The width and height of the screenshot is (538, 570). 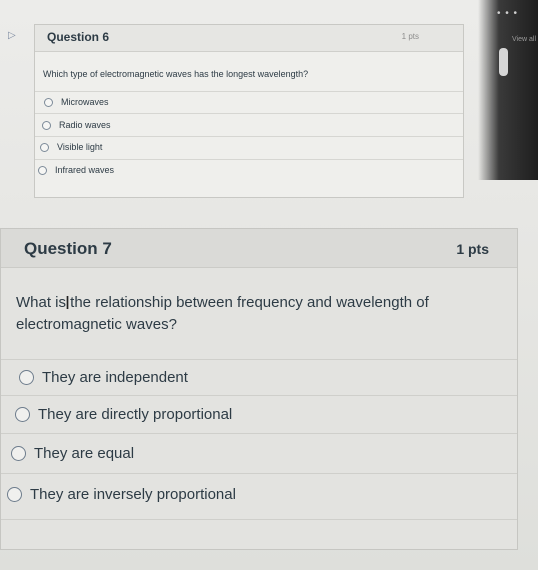 I want to click on answer-option: Infrared waves, so click(x=76, y=170).